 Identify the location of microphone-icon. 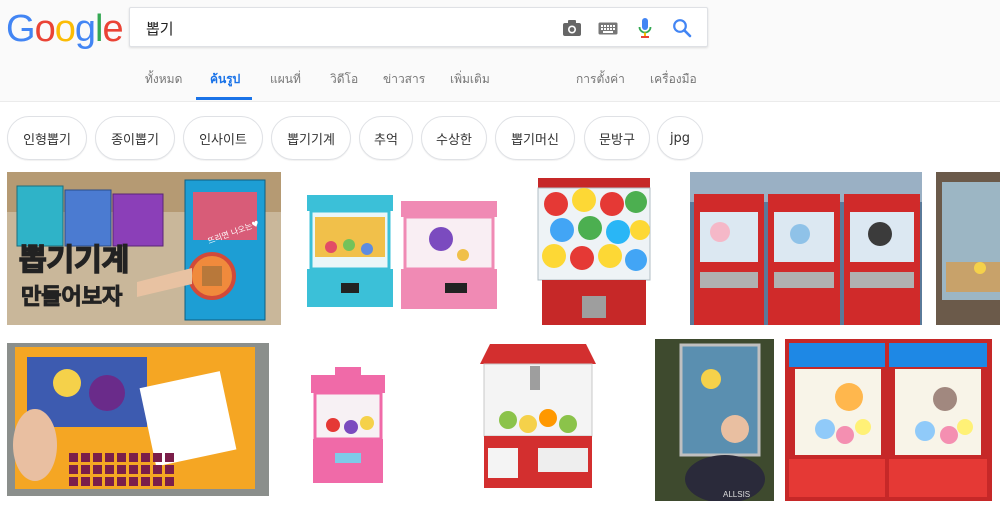
(645, 28).